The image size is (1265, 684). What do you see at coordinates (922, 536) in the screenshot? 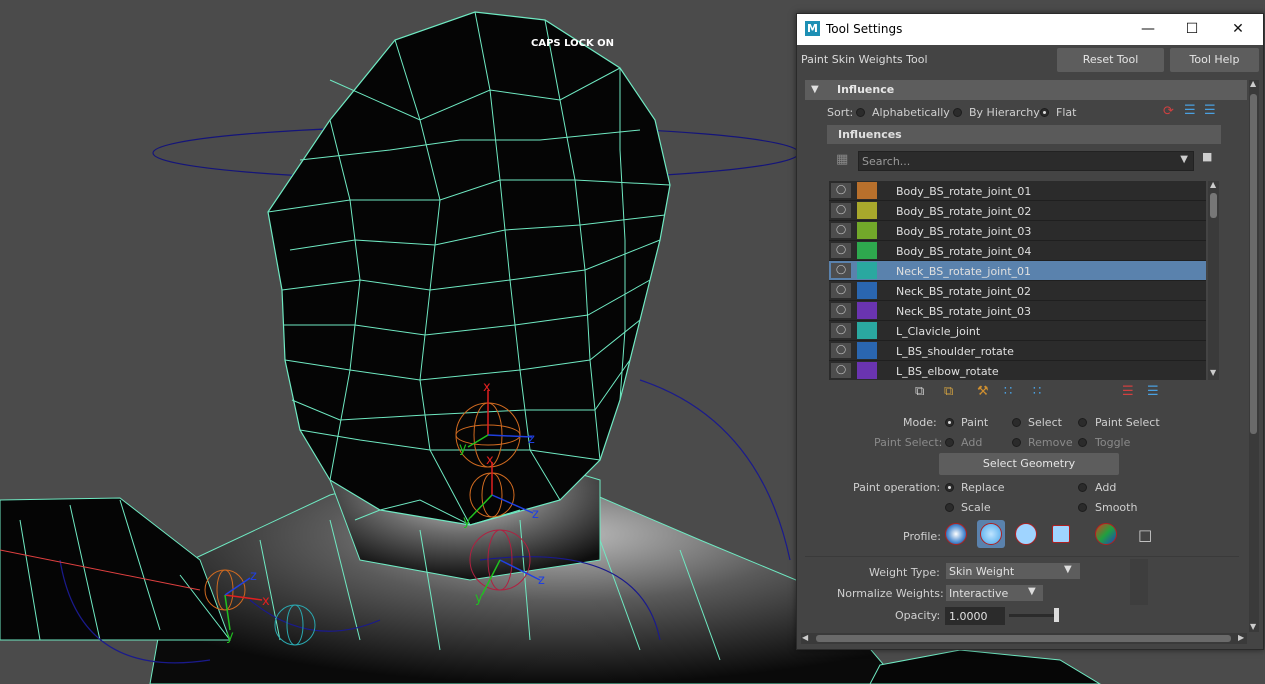
I see `profile-label: Profile:` at bounding box center [922, 536].